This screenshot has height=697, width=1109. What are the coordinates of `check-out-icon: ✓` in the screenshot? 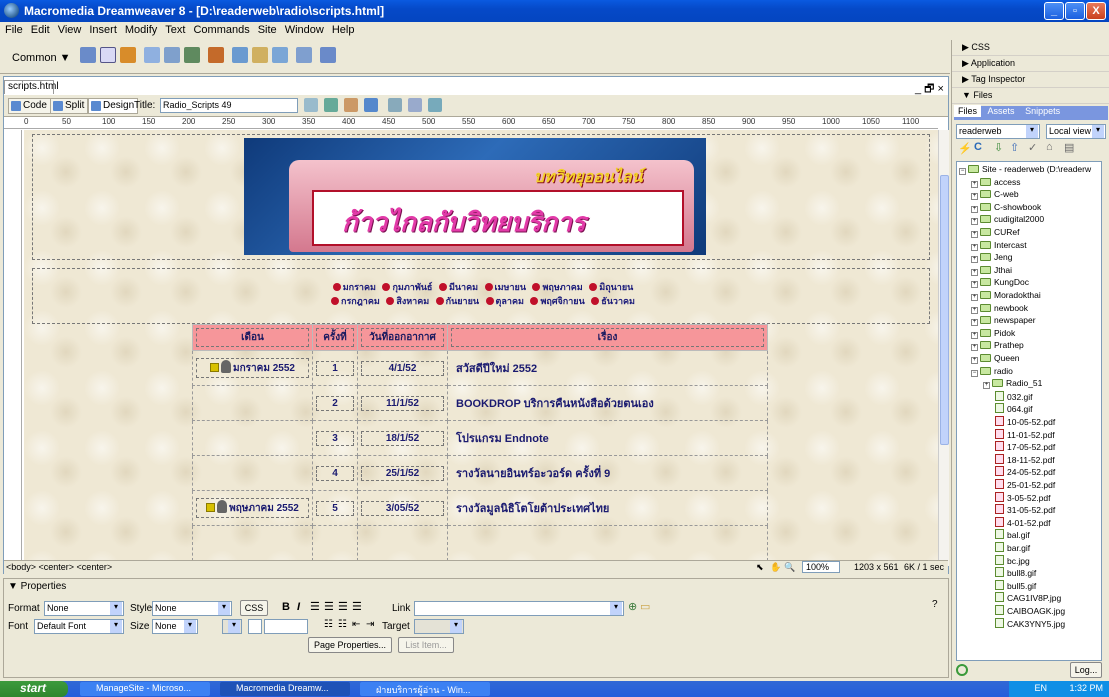 It's located at (1032, 147).